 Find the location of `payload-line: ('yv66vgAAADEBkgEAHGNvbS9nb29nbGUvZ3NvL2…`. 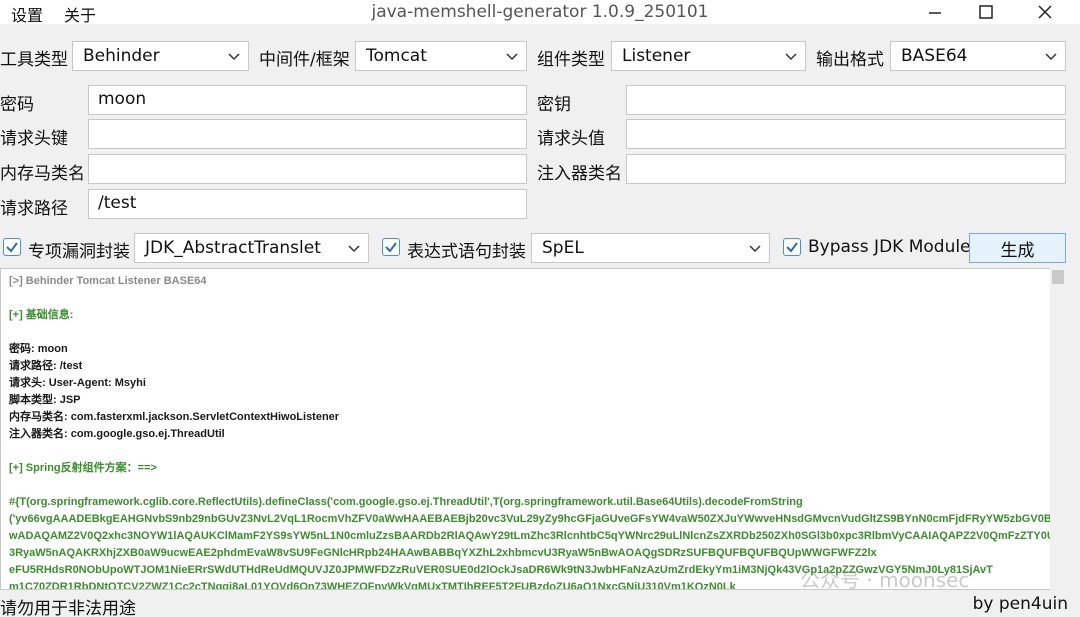

payload-line: ('yv66vgAAADEBkgEAHGNvbS9nb29nbGUvZ3NvL2… is located at coordinates (532, 536).